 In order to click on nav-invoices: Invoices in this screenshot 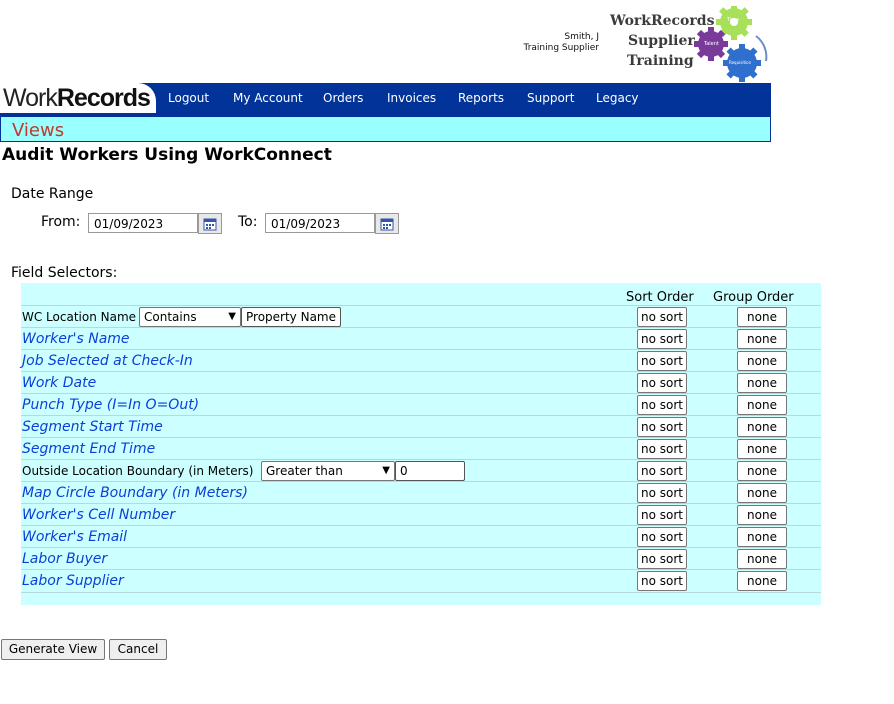, I will do `click(411, 98)`.